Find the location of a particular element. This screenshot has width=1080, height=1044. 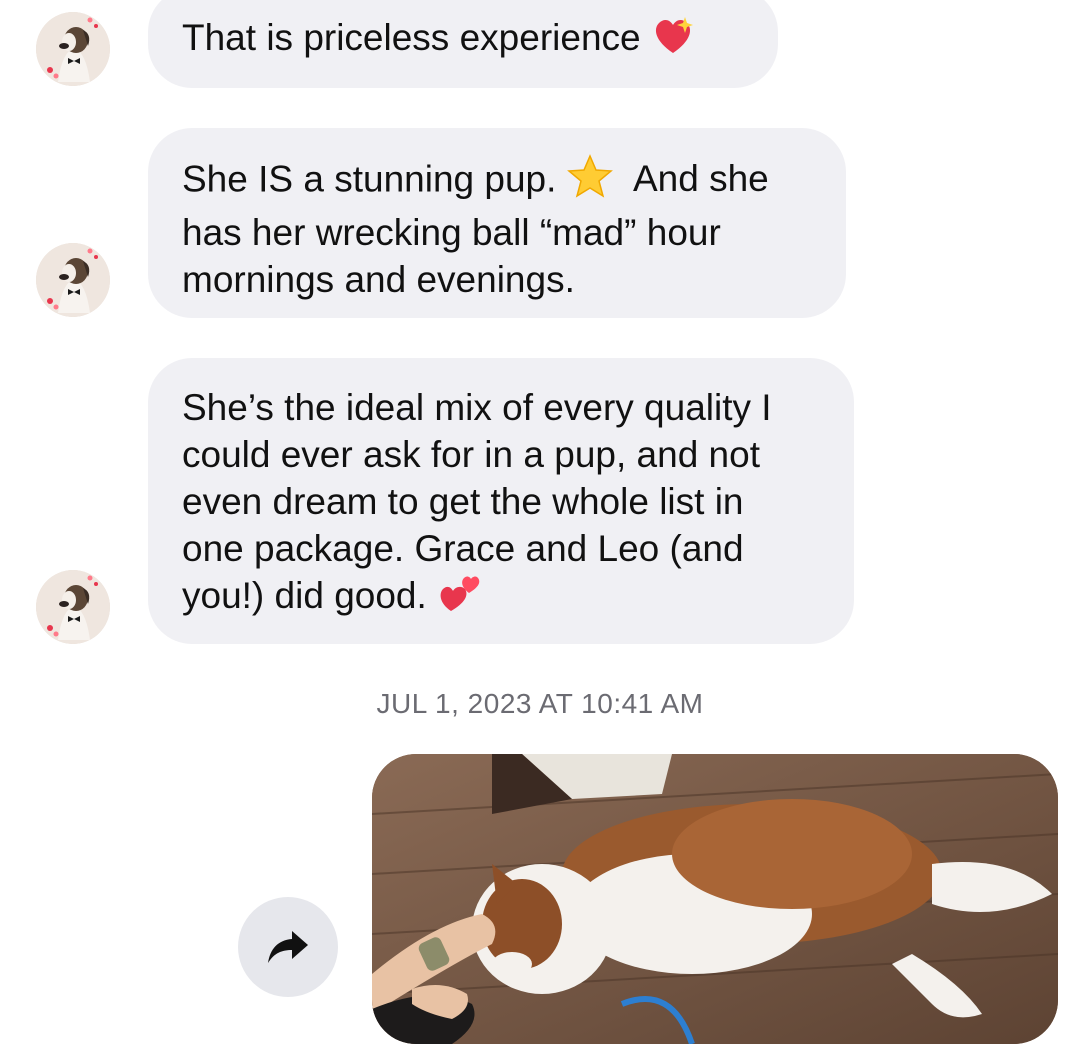

message-text: even dream to get the whole list in is located at coordinates (463, 501).